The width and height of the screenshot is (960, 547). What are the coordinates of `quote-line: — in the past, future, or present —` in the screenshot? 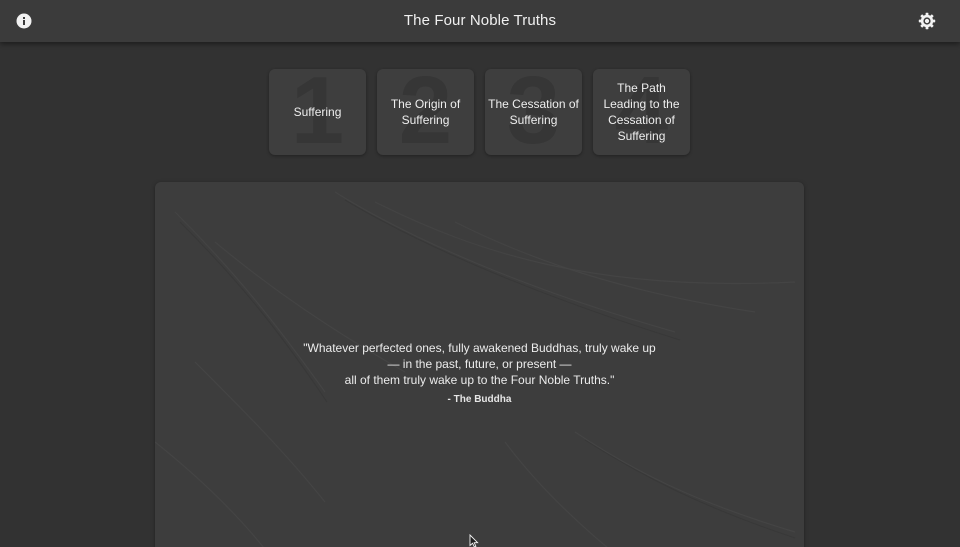 It's located at (479, 364).